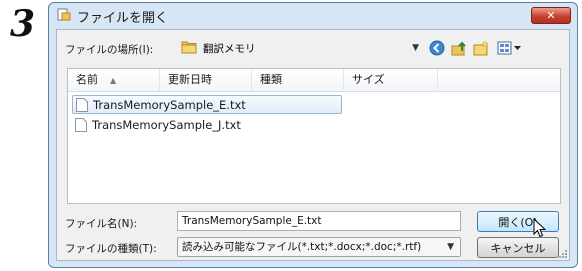 Image resolution: width=582 pixels, height=271 pixels. Describe the element at coordinates (298, 80) in the screenshot. I see `column-type: 種類` at that location.